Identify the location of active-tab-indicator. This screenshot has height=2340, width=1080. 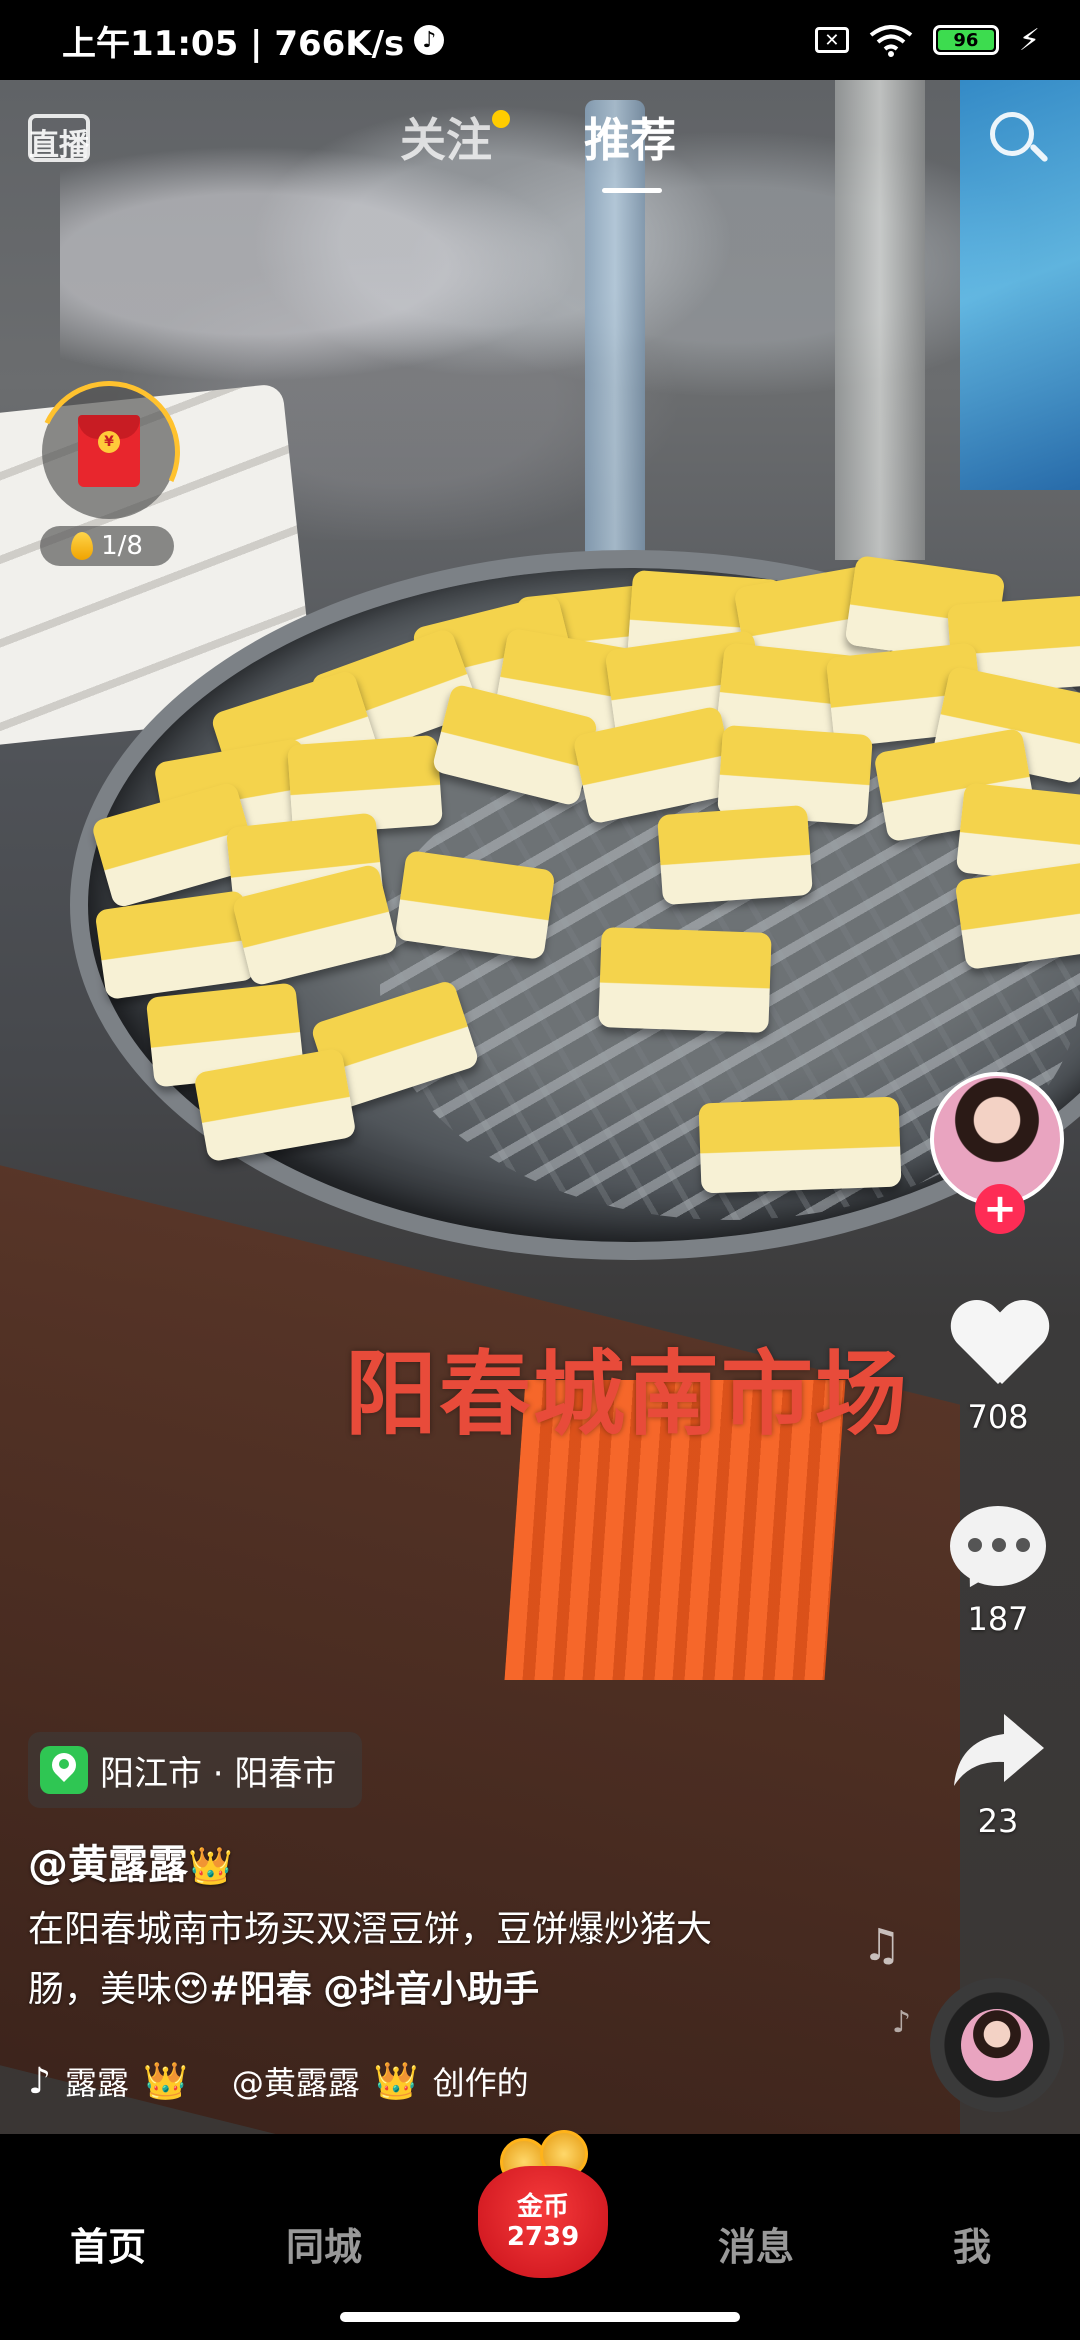
(632, 190).